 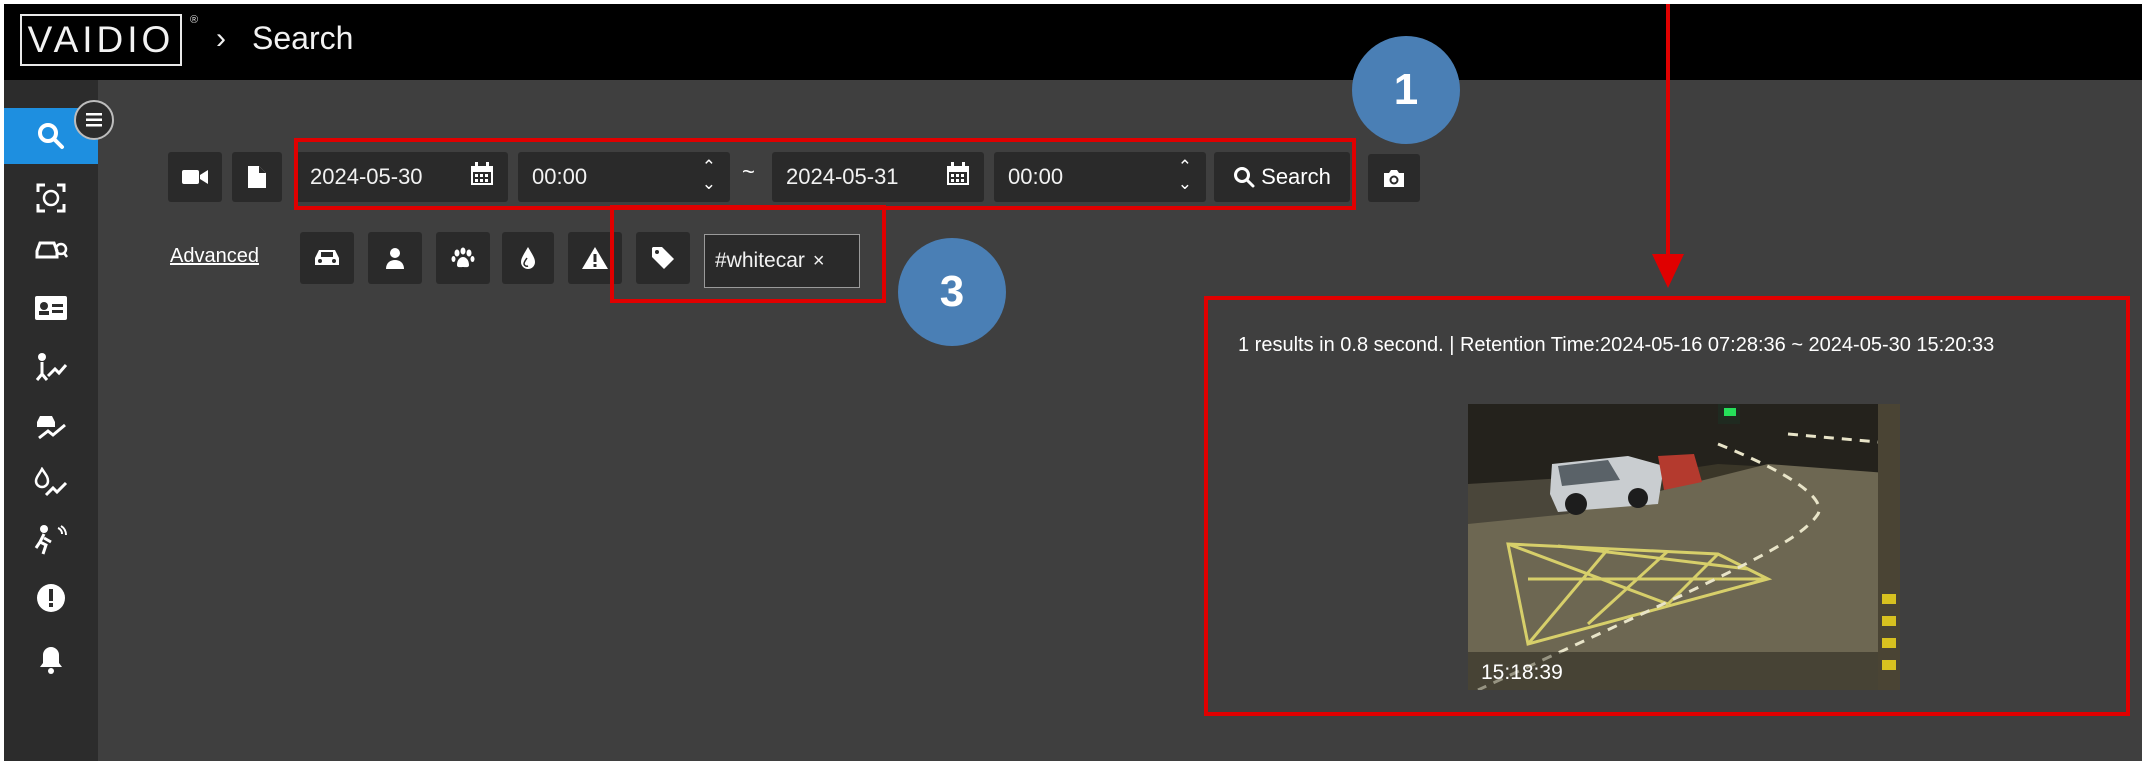 What do you see at coordinates (819, 261) in the screenshot?
I see `tag-remove-icon: ×` at bounding box center [819, 261].